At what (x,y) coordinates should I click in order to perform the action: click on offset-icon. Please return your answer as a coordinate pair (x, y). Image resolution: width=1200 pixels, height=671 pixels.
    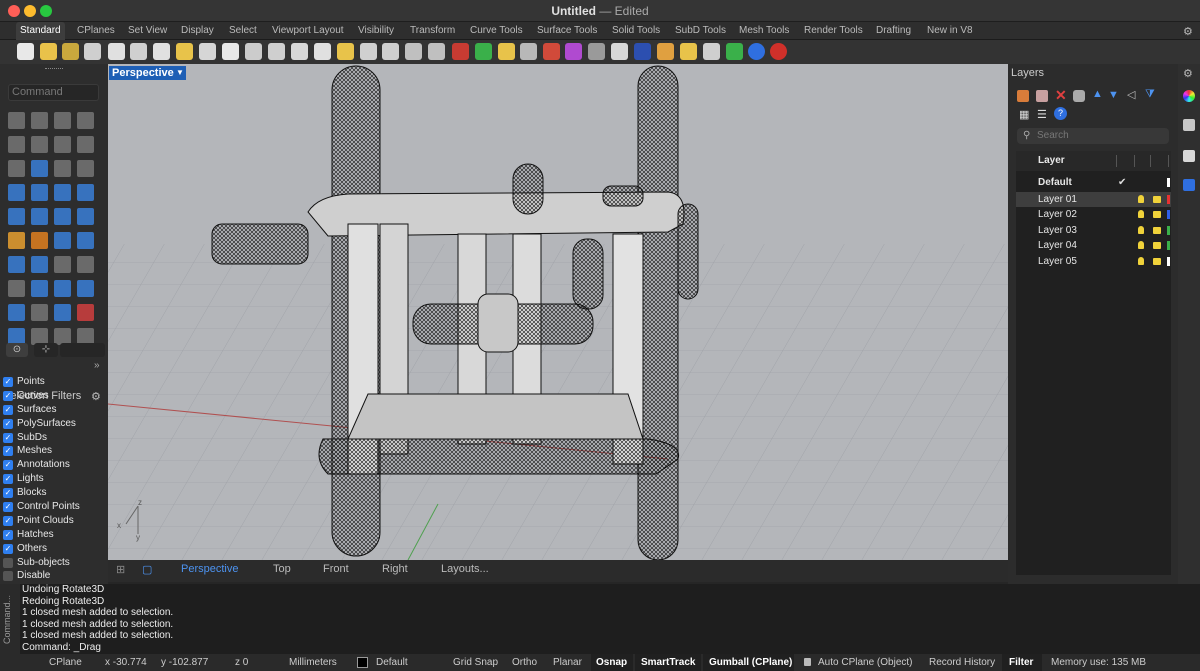
    Looking at the image, I should click on (39, 192).